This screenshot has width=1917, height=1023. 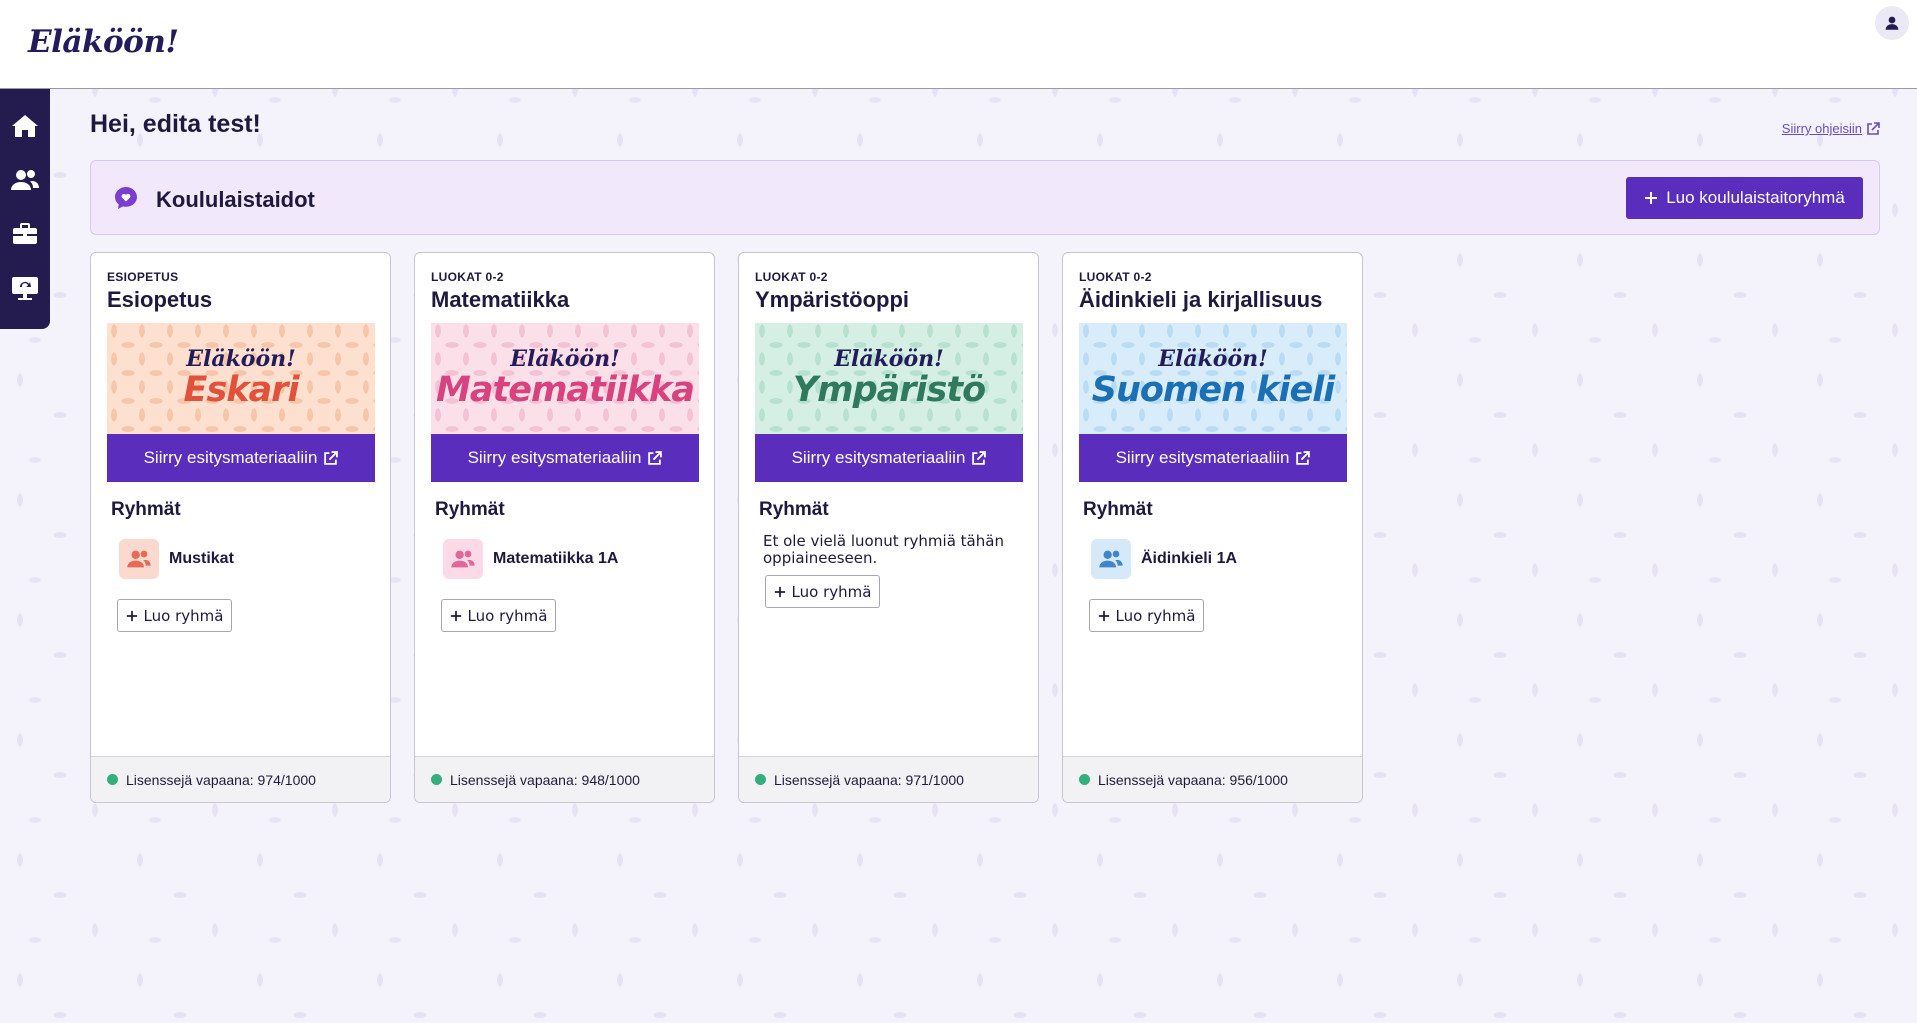 What do you see at coordinates (1201, 299) in the screenshot?
I see `card-title: Äidinkieli ja kirjallisuus` at bounding box center [1201, 299].